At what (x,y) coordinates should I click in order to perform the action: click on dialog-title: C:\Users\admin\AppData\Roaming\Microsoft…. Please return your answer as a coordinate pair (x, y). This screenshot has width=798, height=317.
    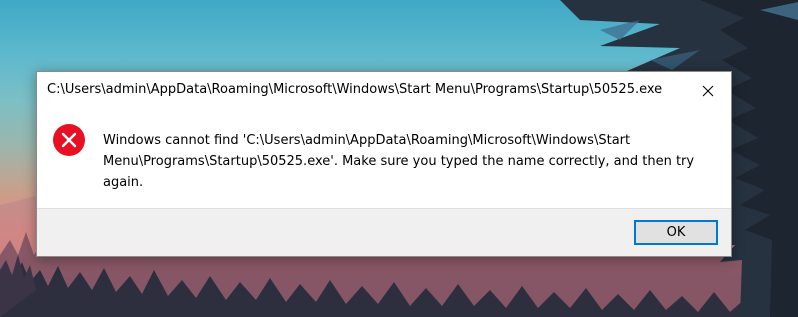
    Looking at the image, I should click on (355, 89).